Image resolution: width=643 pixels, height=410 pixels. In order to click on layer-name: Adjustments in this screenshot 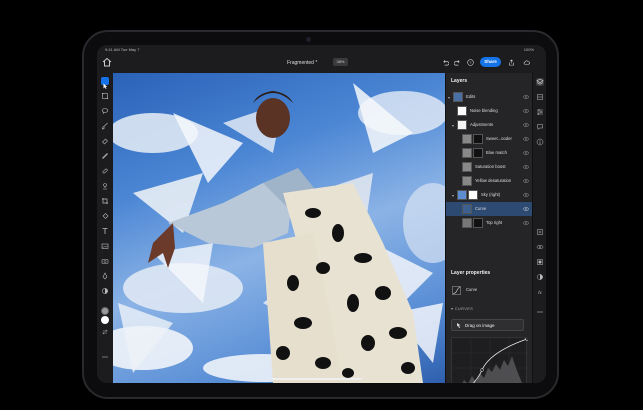, I will do `click(482, 124)`.